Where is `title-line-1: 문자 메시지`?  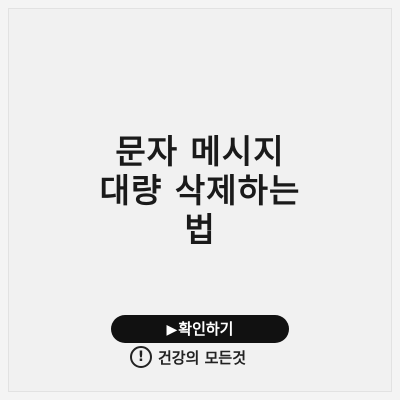 title-line-1: 문자 메시지 is located at coordinates (200, 151).